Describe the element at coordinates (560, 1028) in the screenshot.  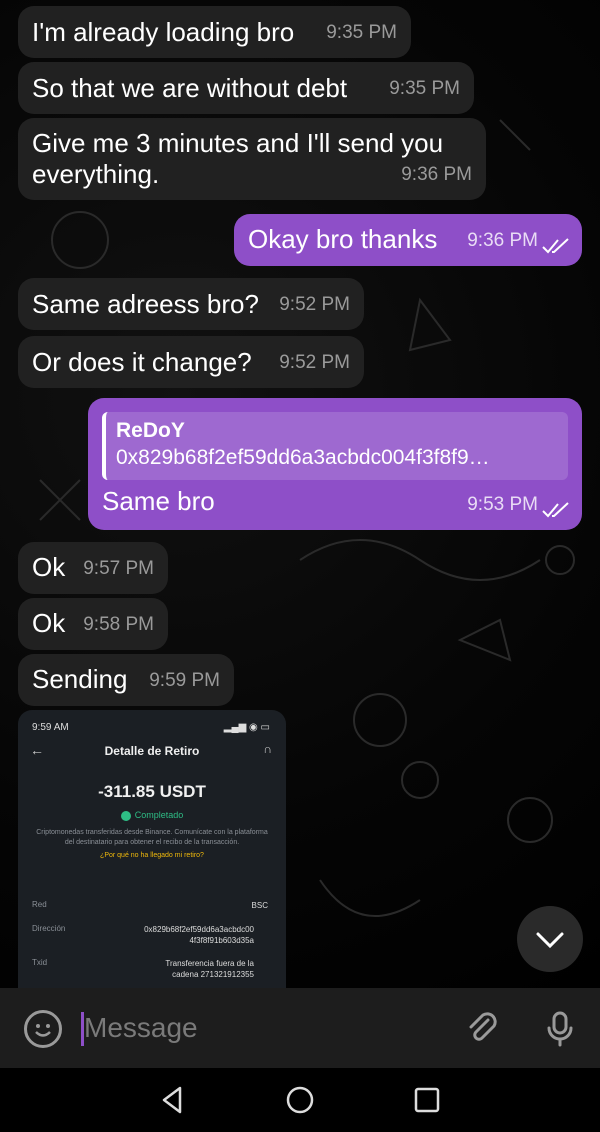
I see `microphone-icon` at that location.